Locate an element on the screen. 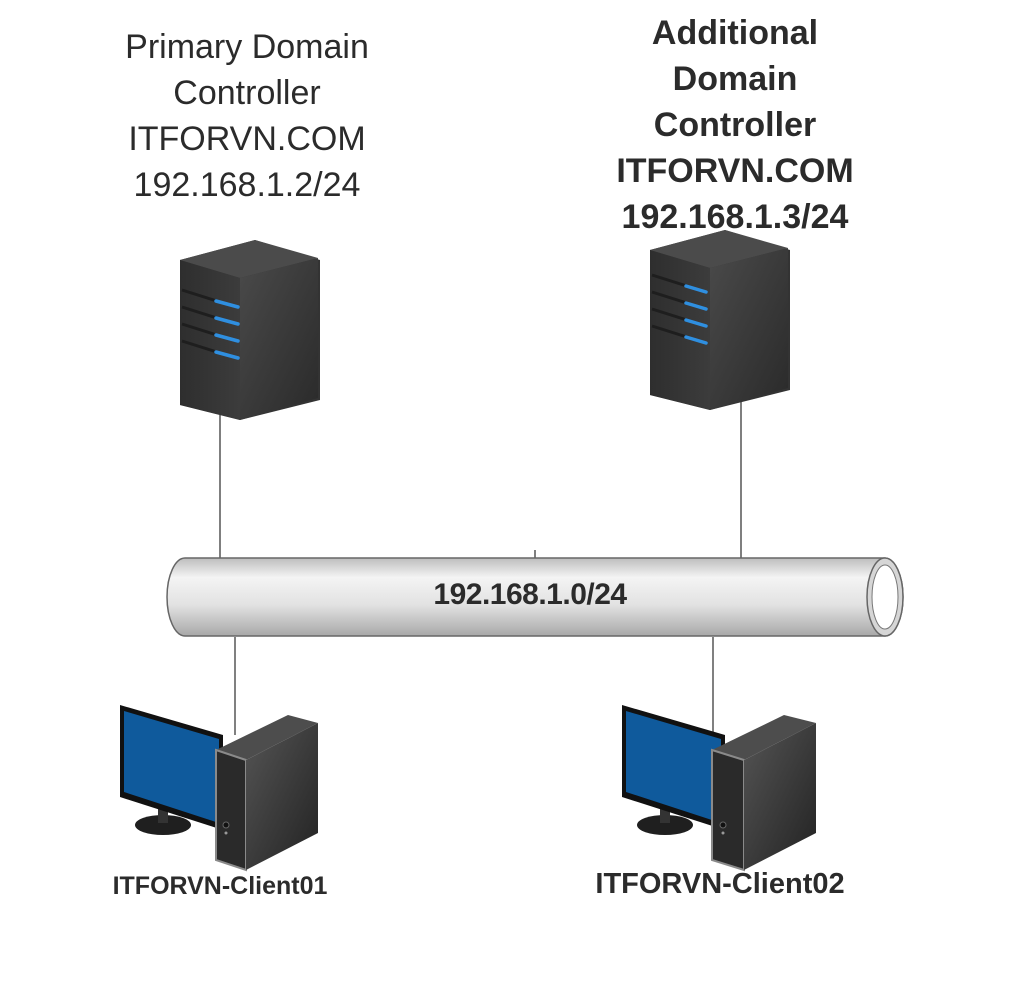 This screenshot has width=1024, height=984. additional-dc-ip: 192.168.1.3/24 is located at coordinates (735, 217).